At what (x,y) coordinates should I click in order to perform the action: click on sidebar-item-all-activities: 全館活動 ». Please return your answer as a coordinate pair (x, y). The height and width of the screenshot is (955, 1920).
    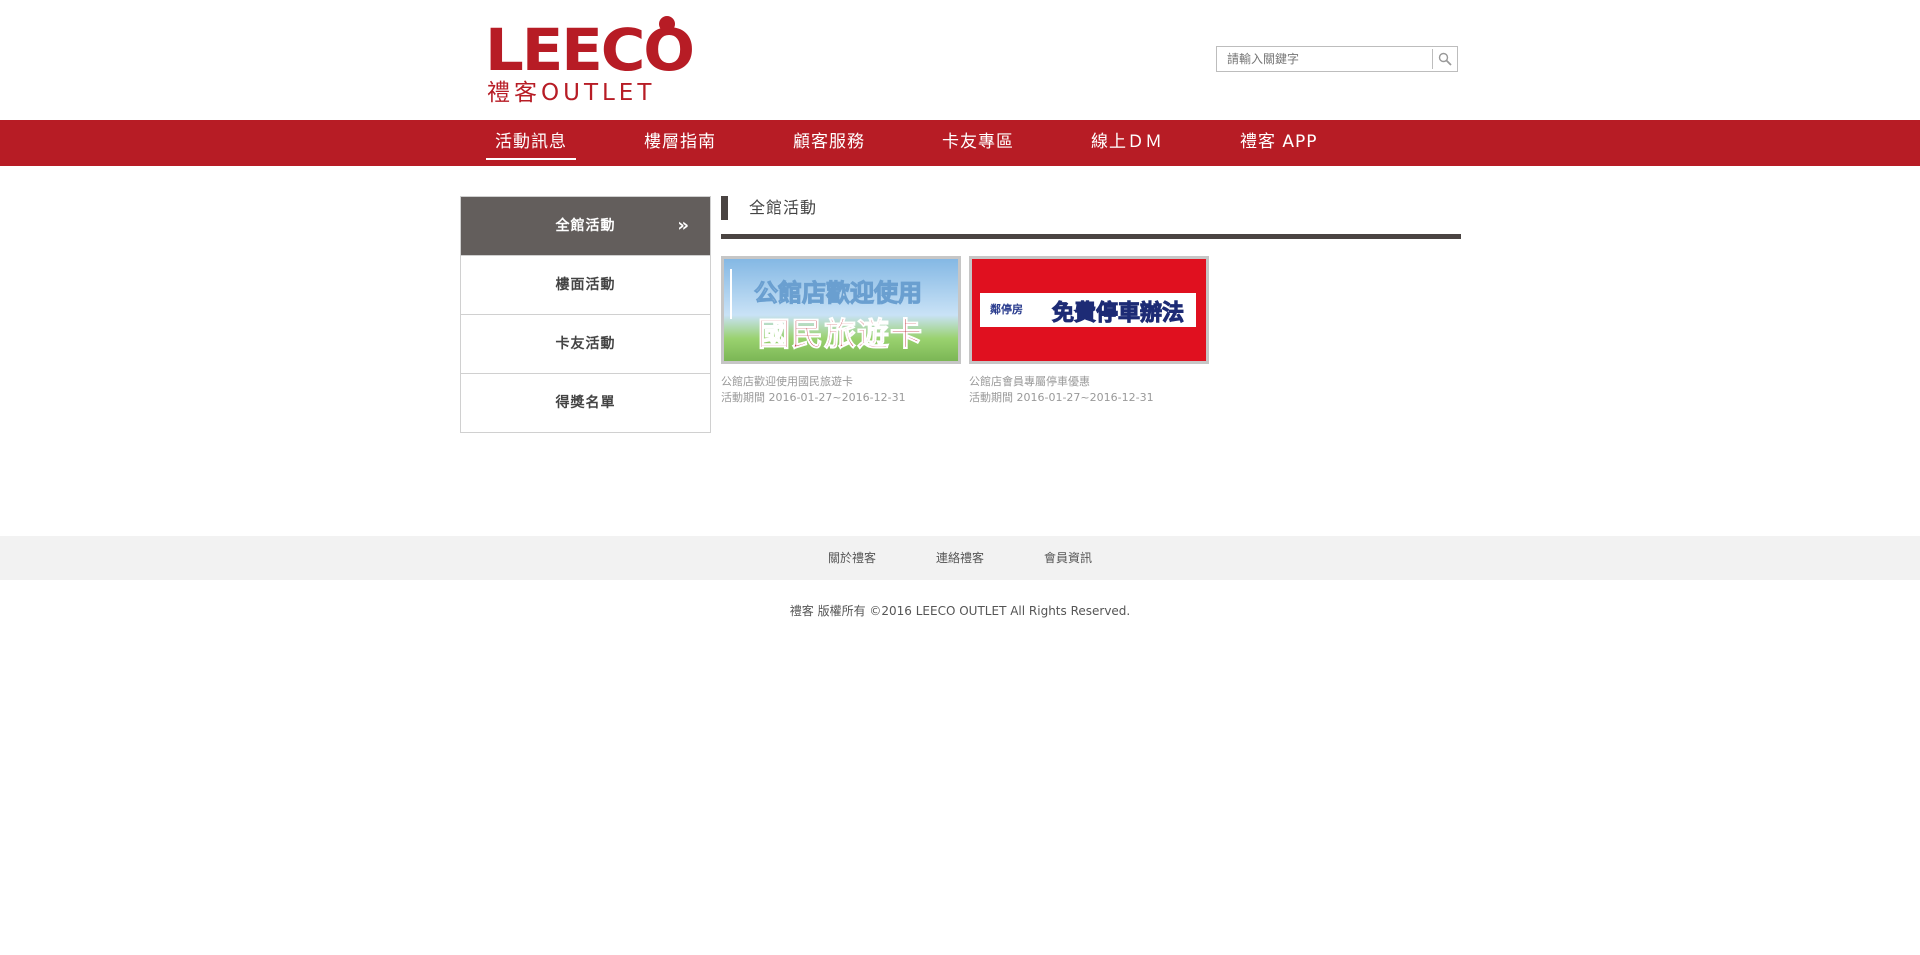
    Looking at the image, I should click on (585, 226).